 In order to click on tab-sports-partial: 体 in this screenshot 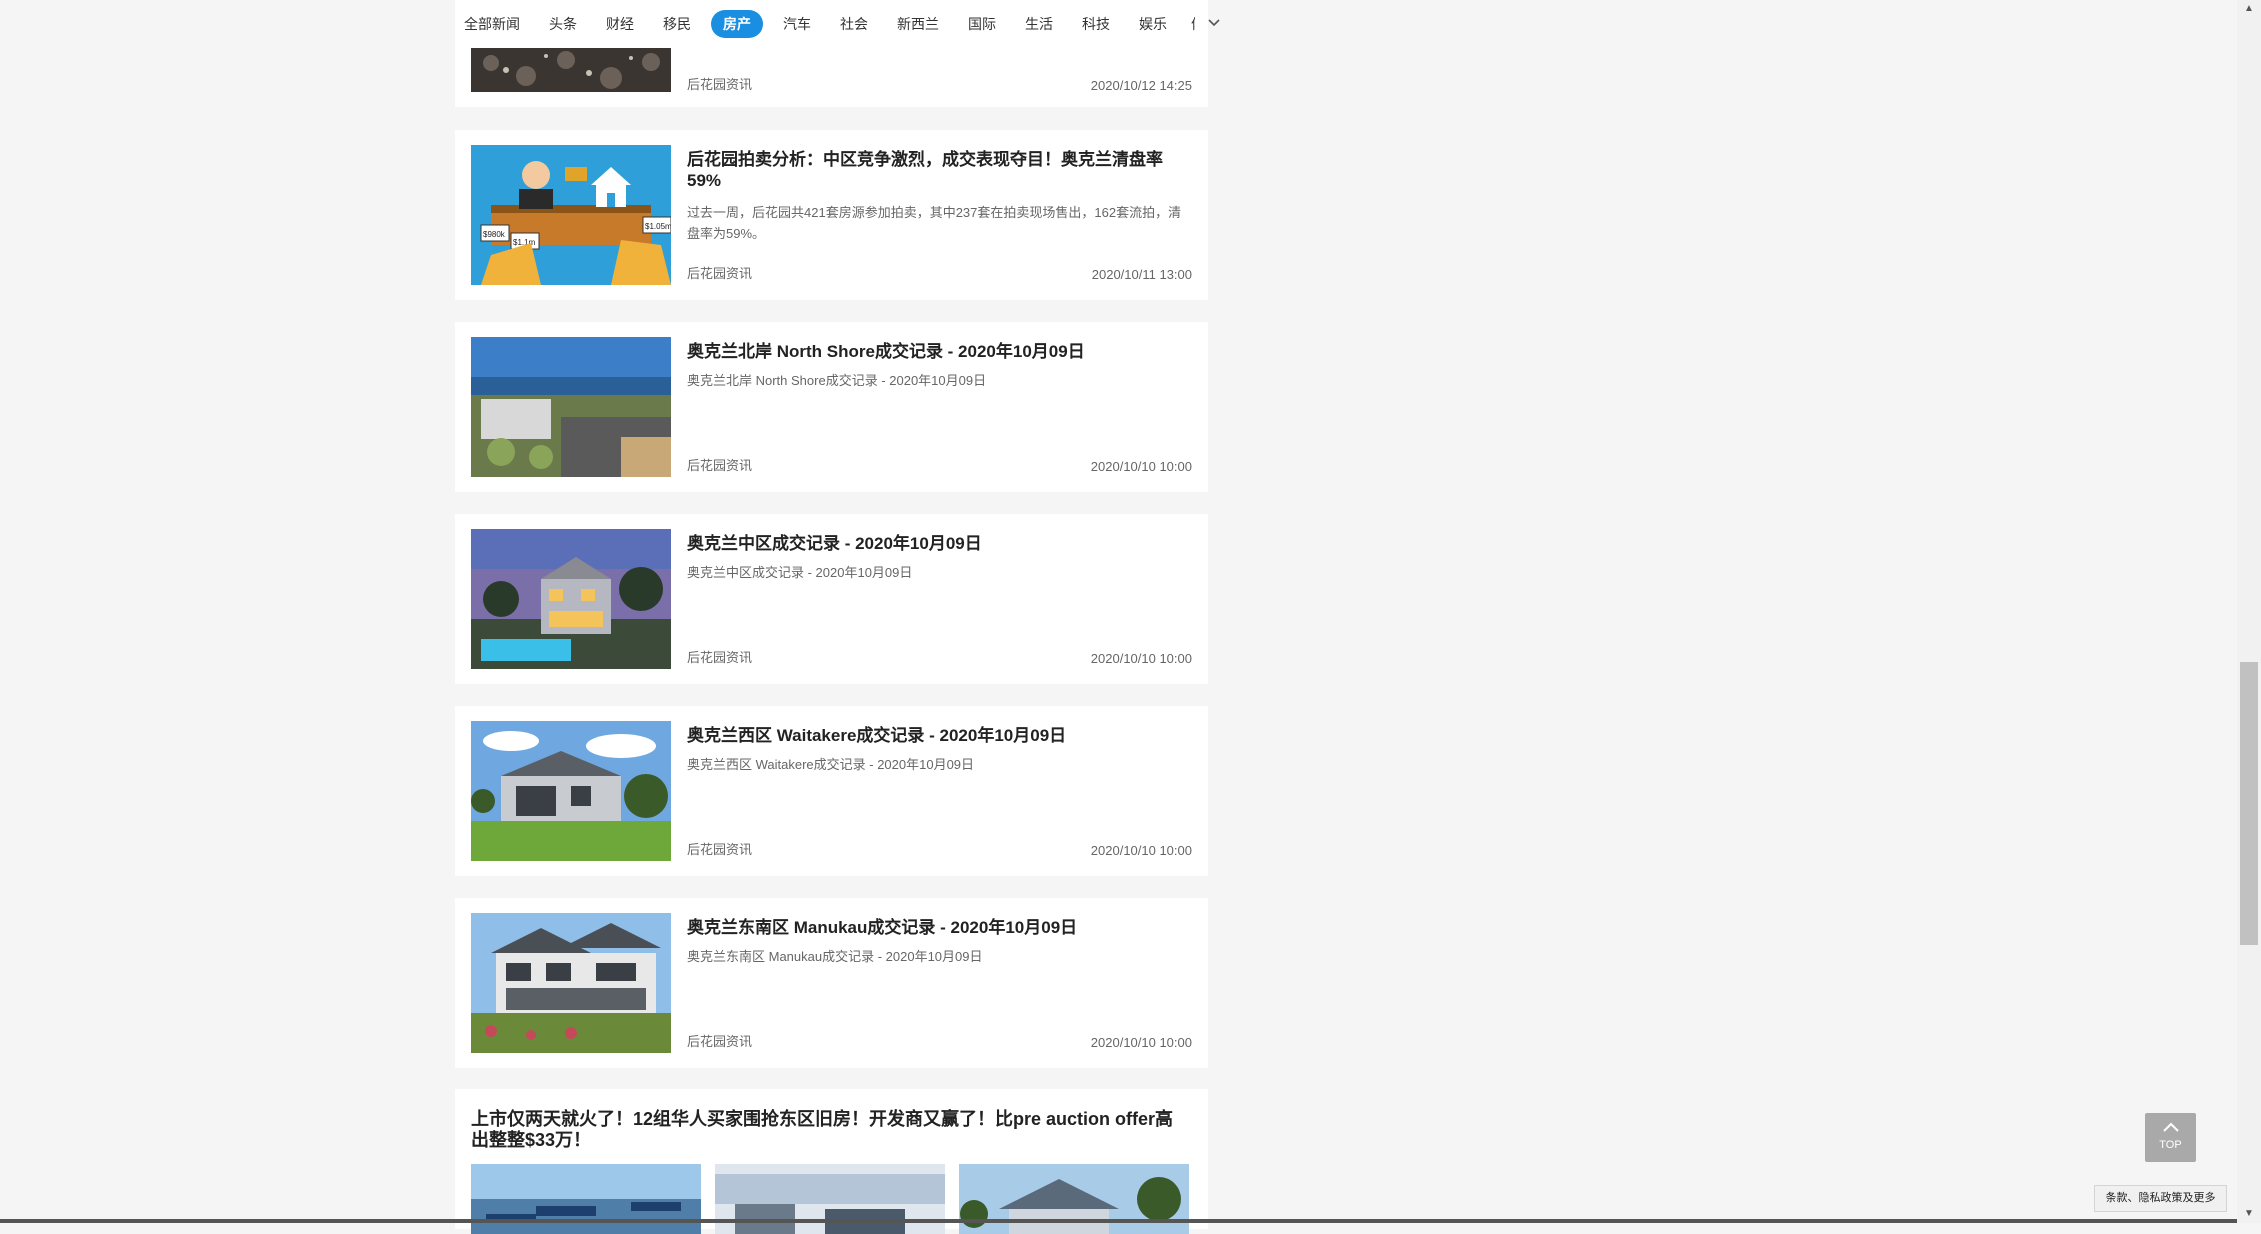, I will do `click(1191, 24)`.